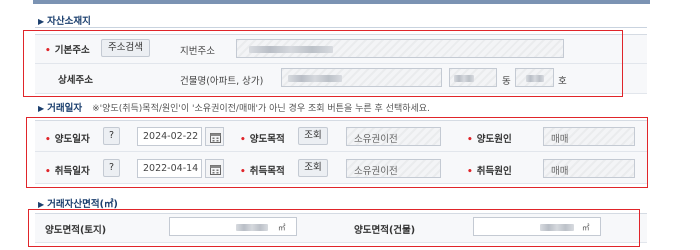  I want to click on section-title-area: ▶ 거래자산면적(㎡), so click(78, 204).